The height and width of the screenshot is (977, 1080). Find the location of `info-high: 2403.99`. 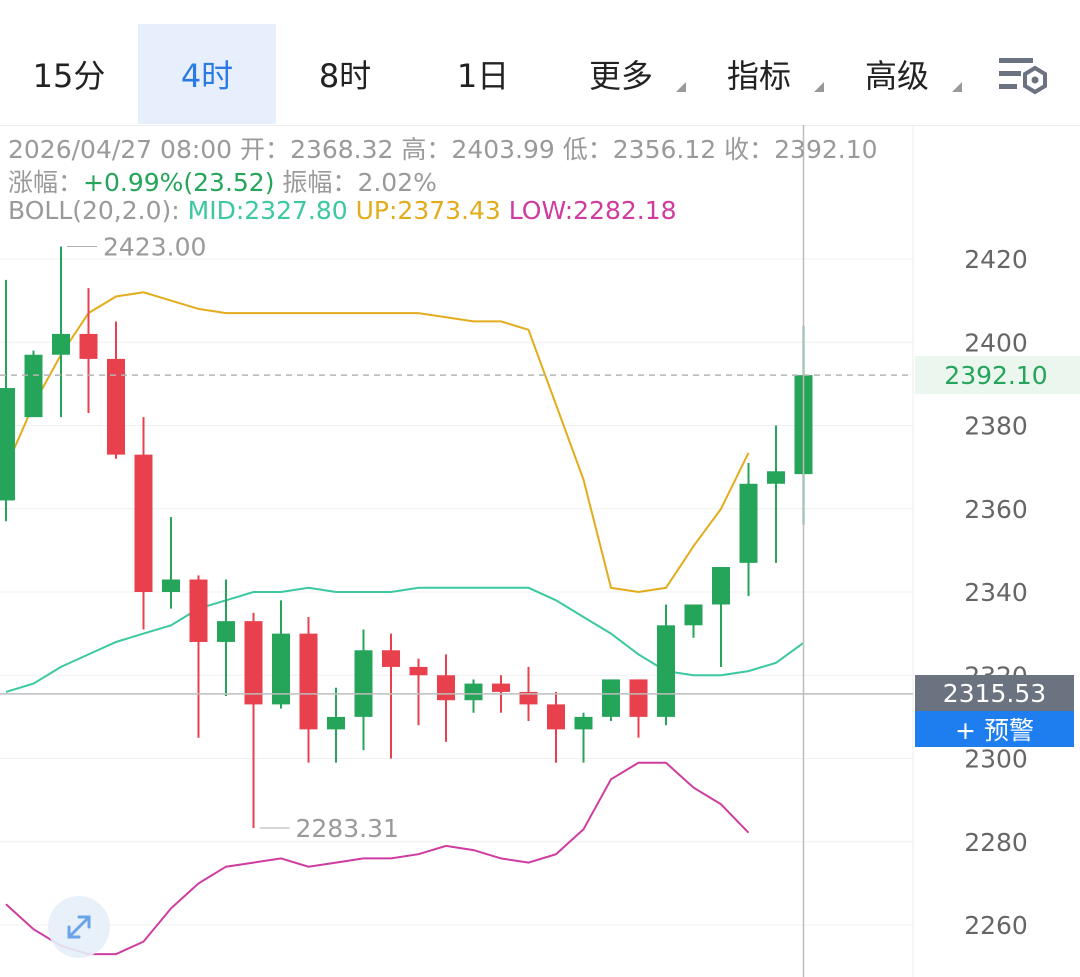

info-high: 2403.99 is located at coordinates (503, 149).